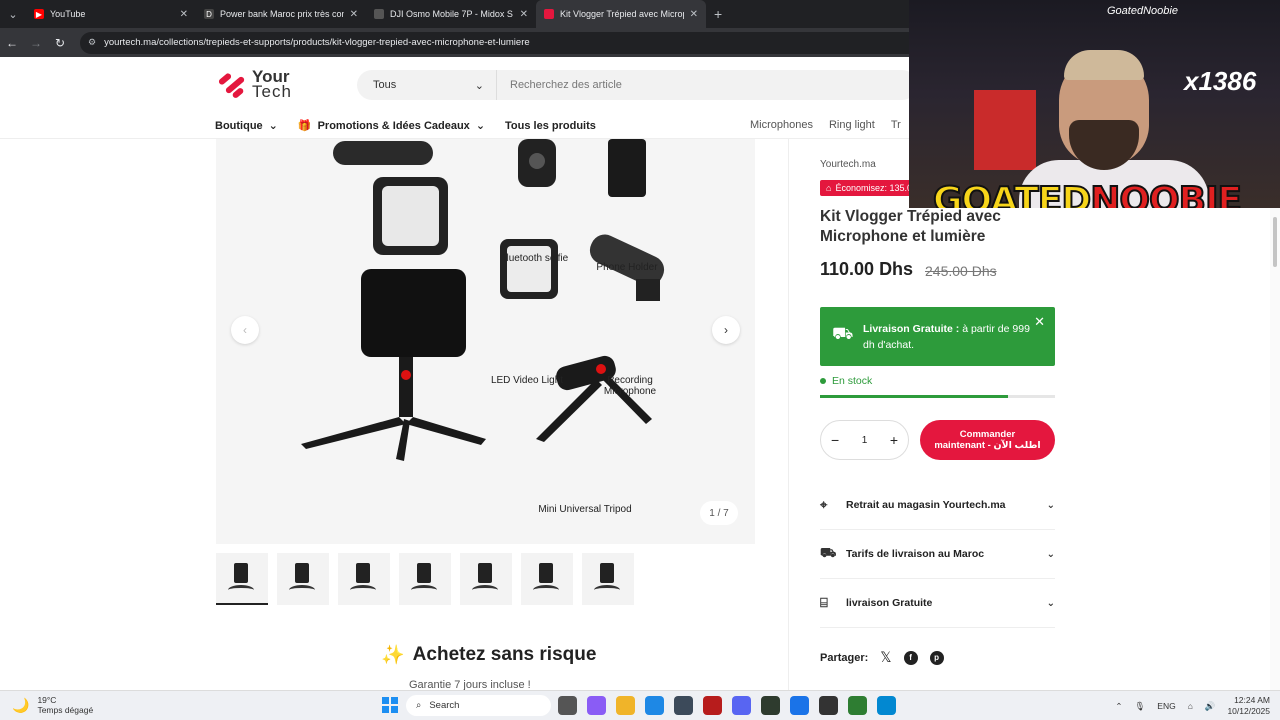 This screenshot has width=1280, height=720. I want to click on product-vendor: Yourtech.ma, so click(848, 164).